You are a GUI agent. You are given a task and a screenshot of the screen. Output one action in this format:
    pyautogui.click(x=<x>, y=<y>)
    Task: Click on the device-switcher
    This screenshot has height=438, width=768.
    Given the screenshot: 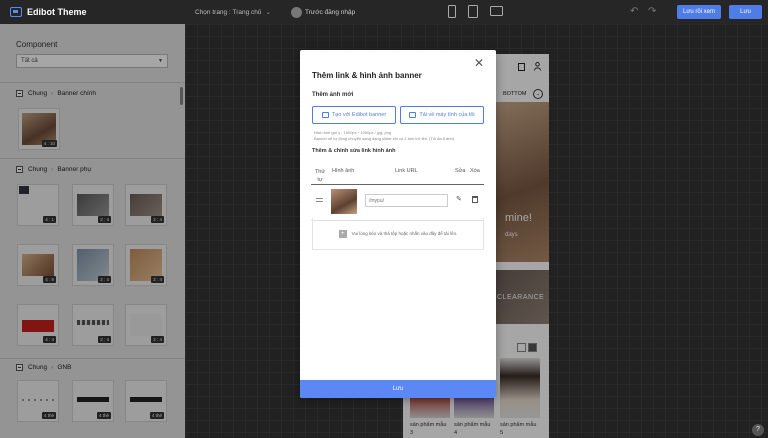 What is the action you would take?
    pyautogui.click(x=475, y=11)
    